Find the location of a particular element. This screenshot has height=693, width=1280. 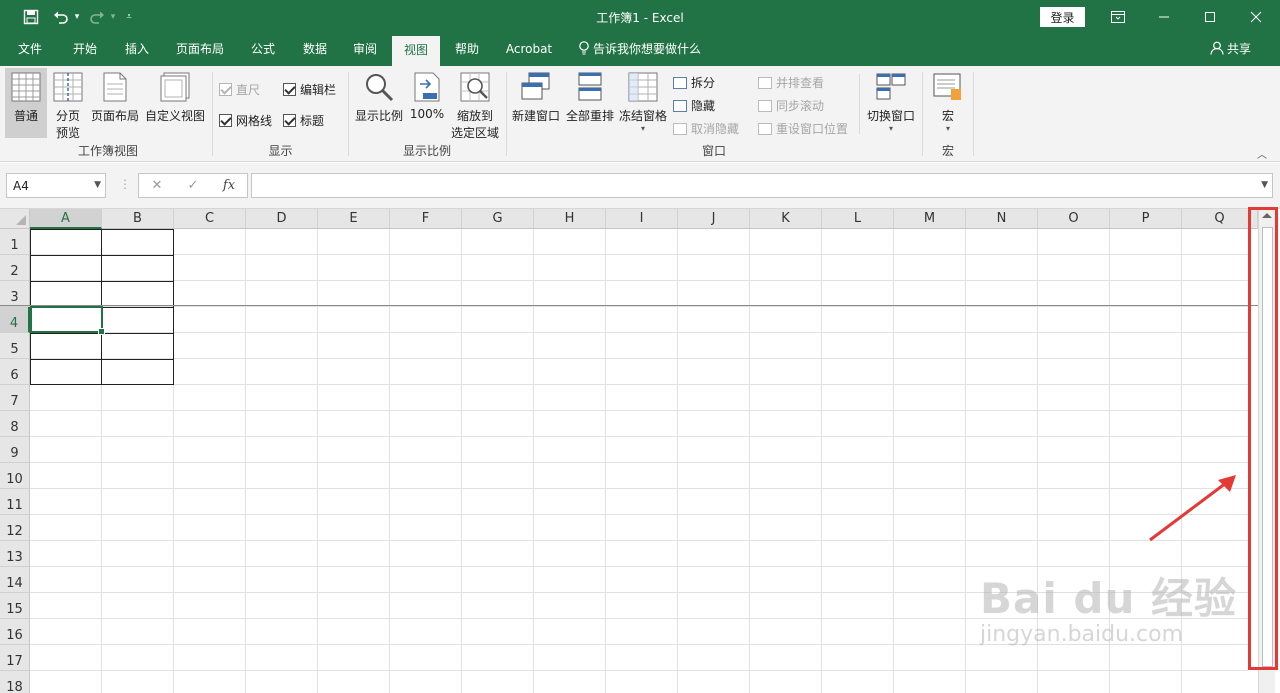

ruler-checkbox: 直尺 is located at coordinates (239, 89).